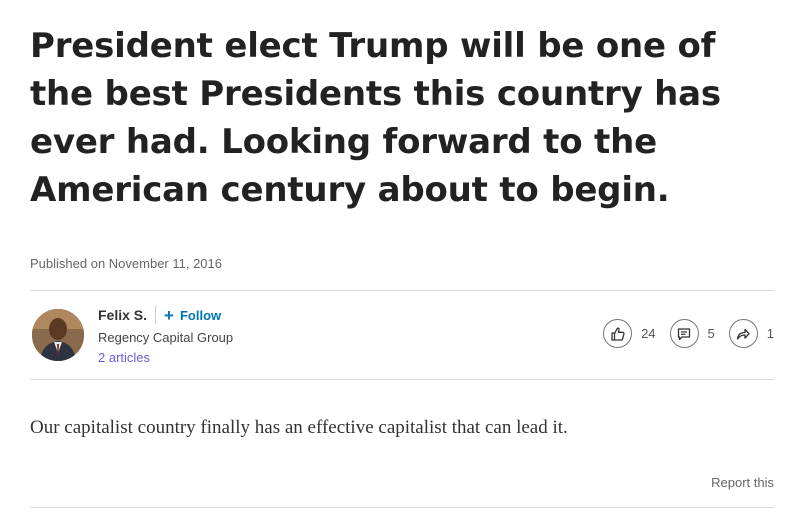 Image resolution: width=808 pixels, height=515 pixels. What do you see at coordinates (648, 333) in the screenshot?
I see `like-count: 24` at bounding box center [648, 333].